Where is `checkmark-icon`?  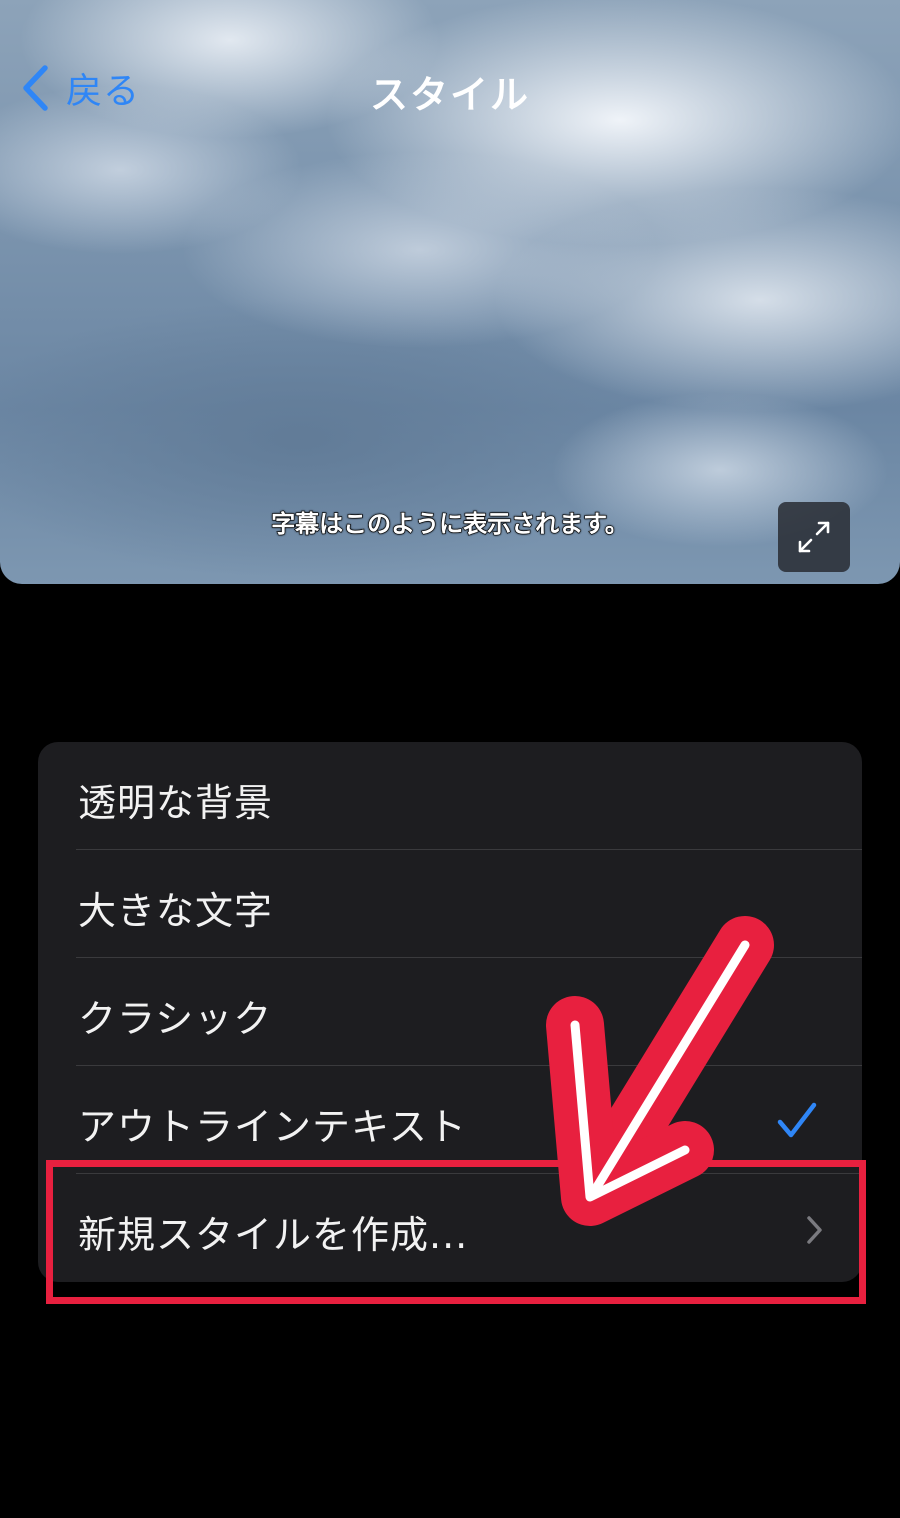 checkmark-icon is located at coordinates (797, 1120).